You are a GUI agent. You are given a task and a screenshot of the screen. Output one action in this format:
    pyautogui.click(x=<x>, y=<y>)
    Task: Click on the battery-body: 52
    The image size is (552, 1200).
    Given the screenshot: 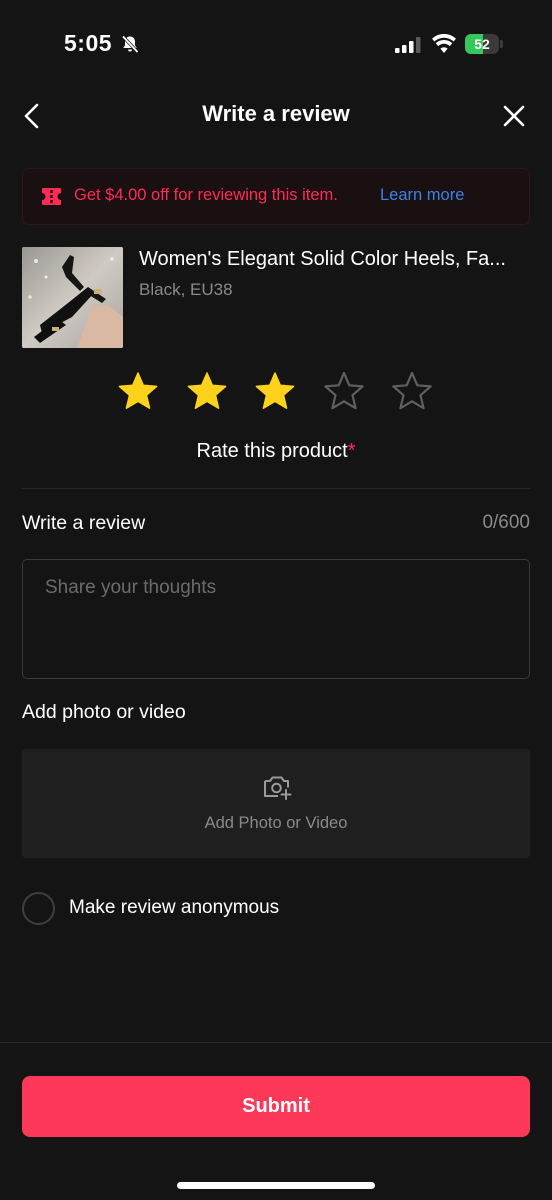 What is the action you would take?
    pyautogui.click(x=482, y=44)
    